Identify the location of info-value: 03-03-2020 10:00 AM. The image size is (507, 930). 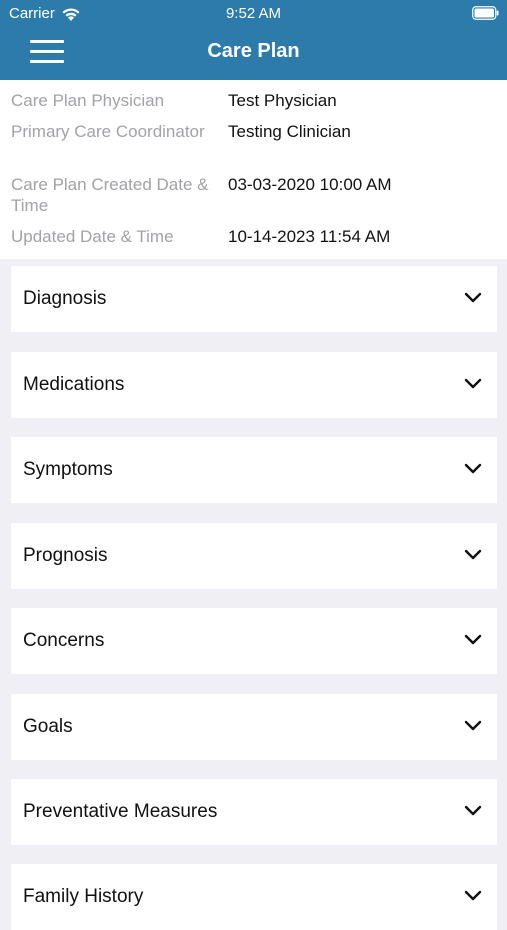
(310, 184).